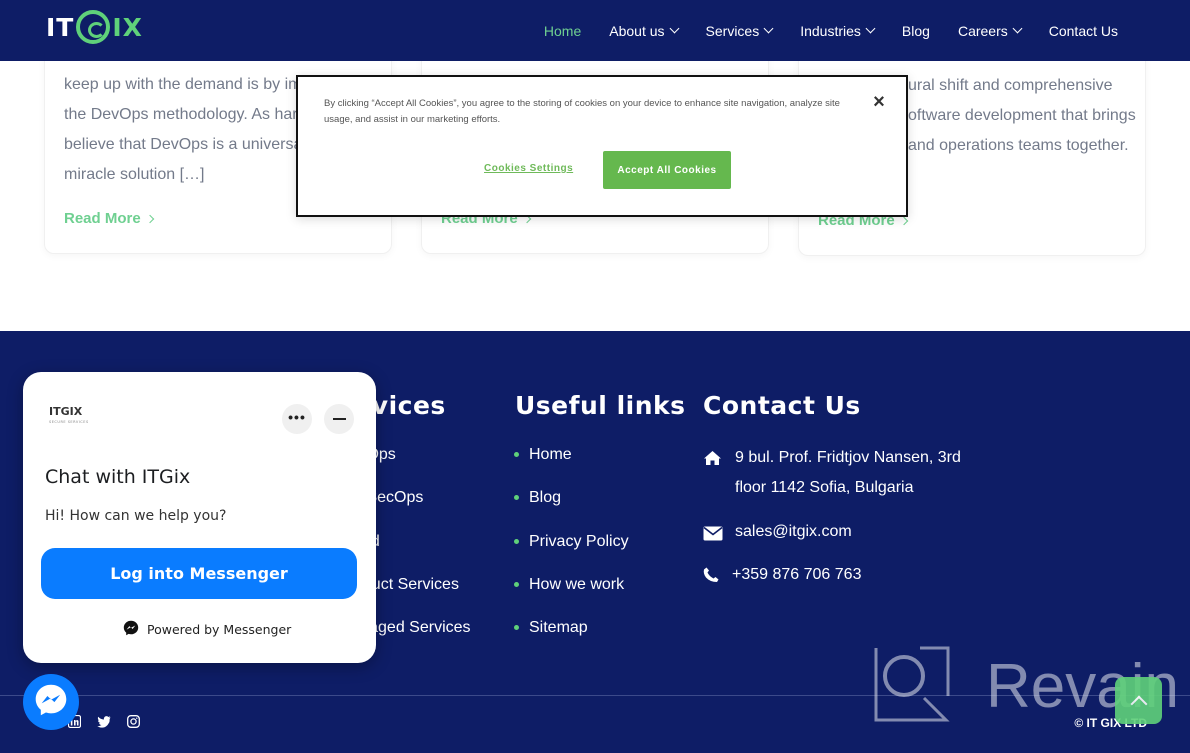 The image size is (1190, 753). What do you see at coordinates (69, 414) in the screenshot?
I see `chat-brand-logo: ITGIX SECURE SERVICES` at bounding box center [69, 414].